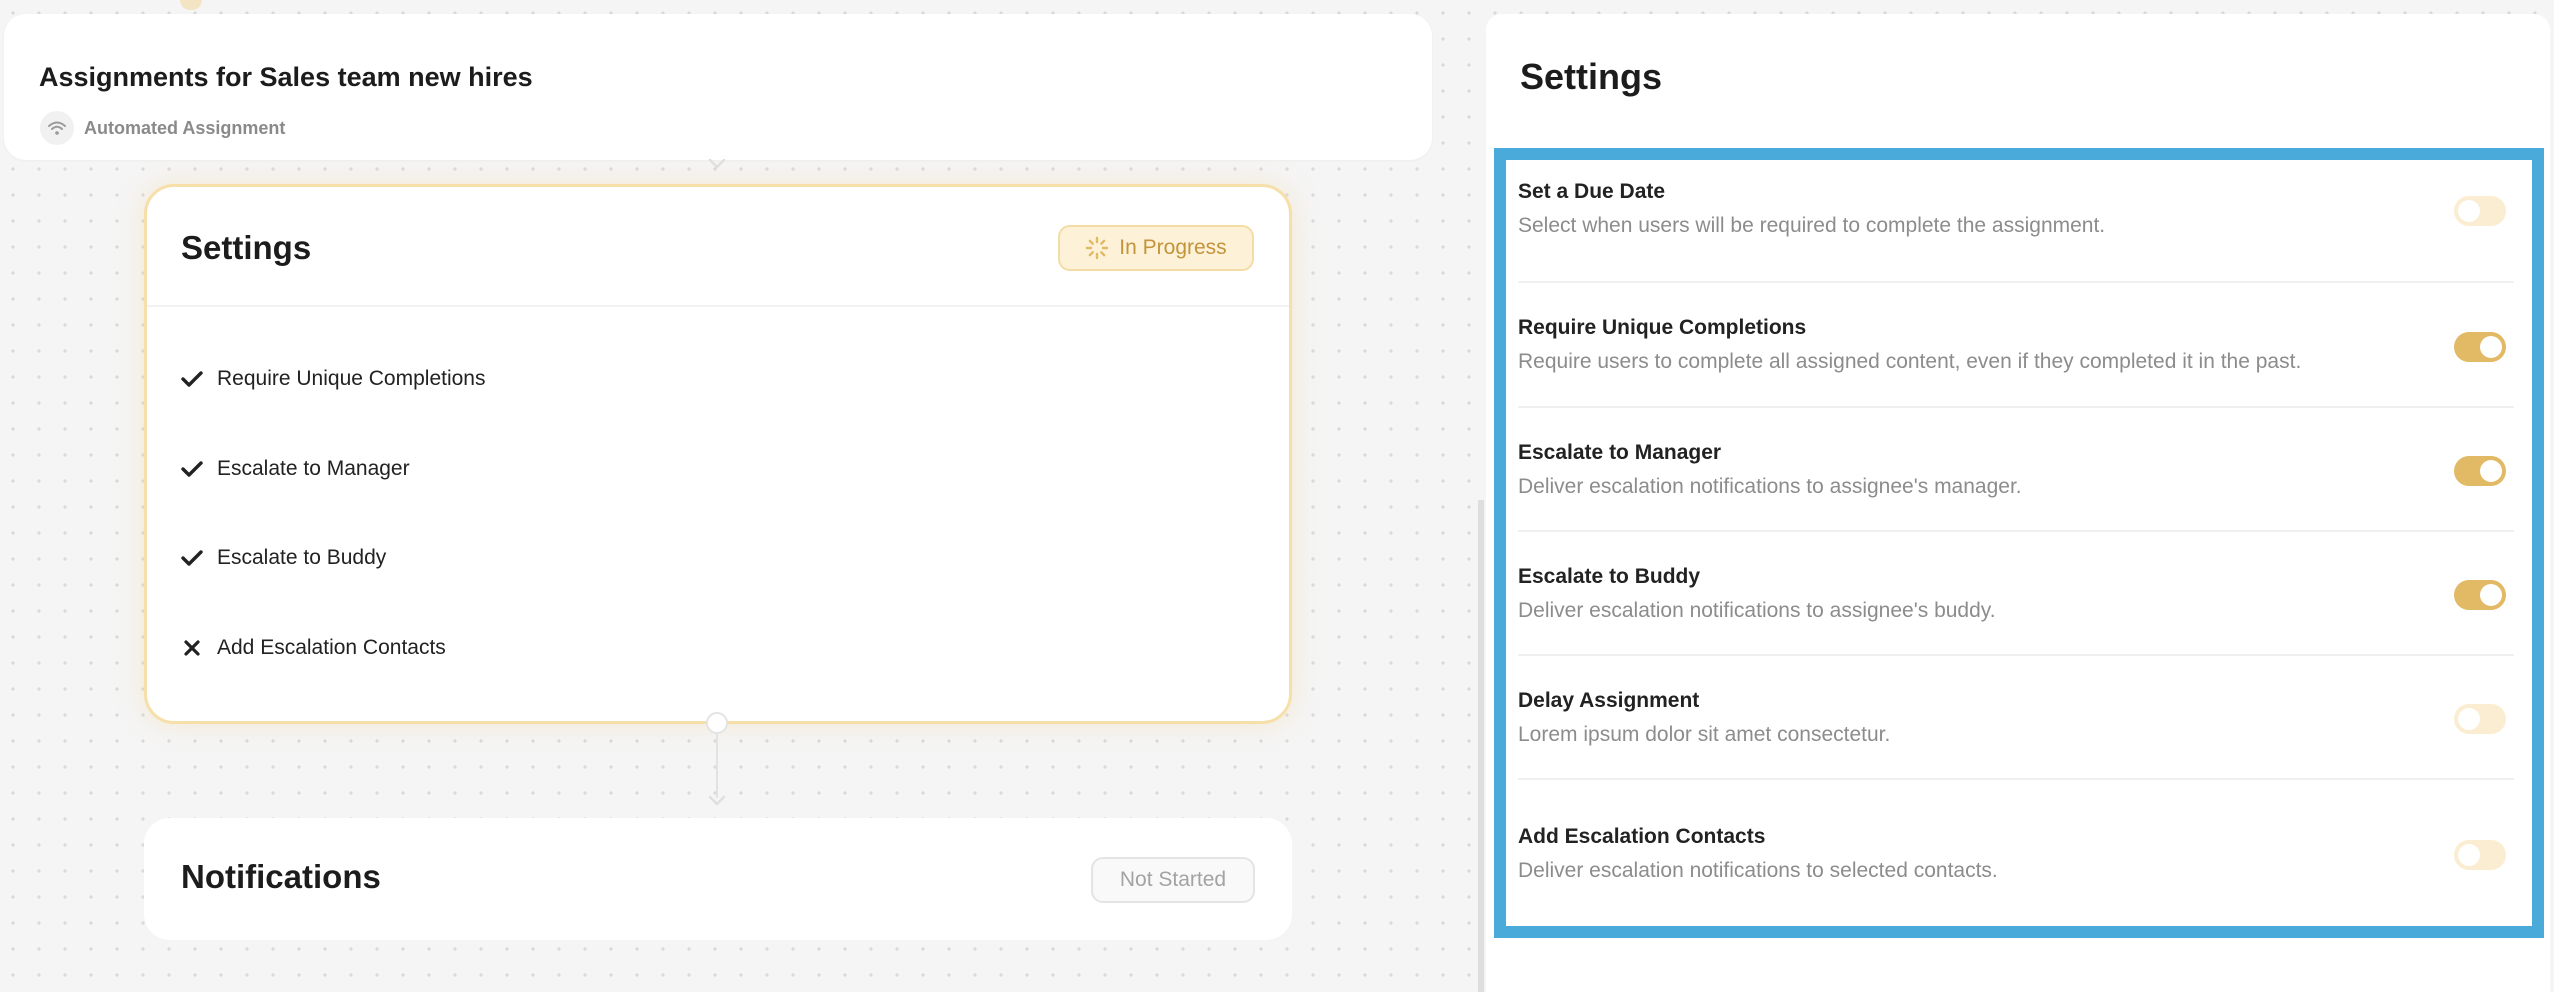 The image size is (2554, 992). I want to click on list-item-label: Add Escalation Contacts, so click(331, 647).